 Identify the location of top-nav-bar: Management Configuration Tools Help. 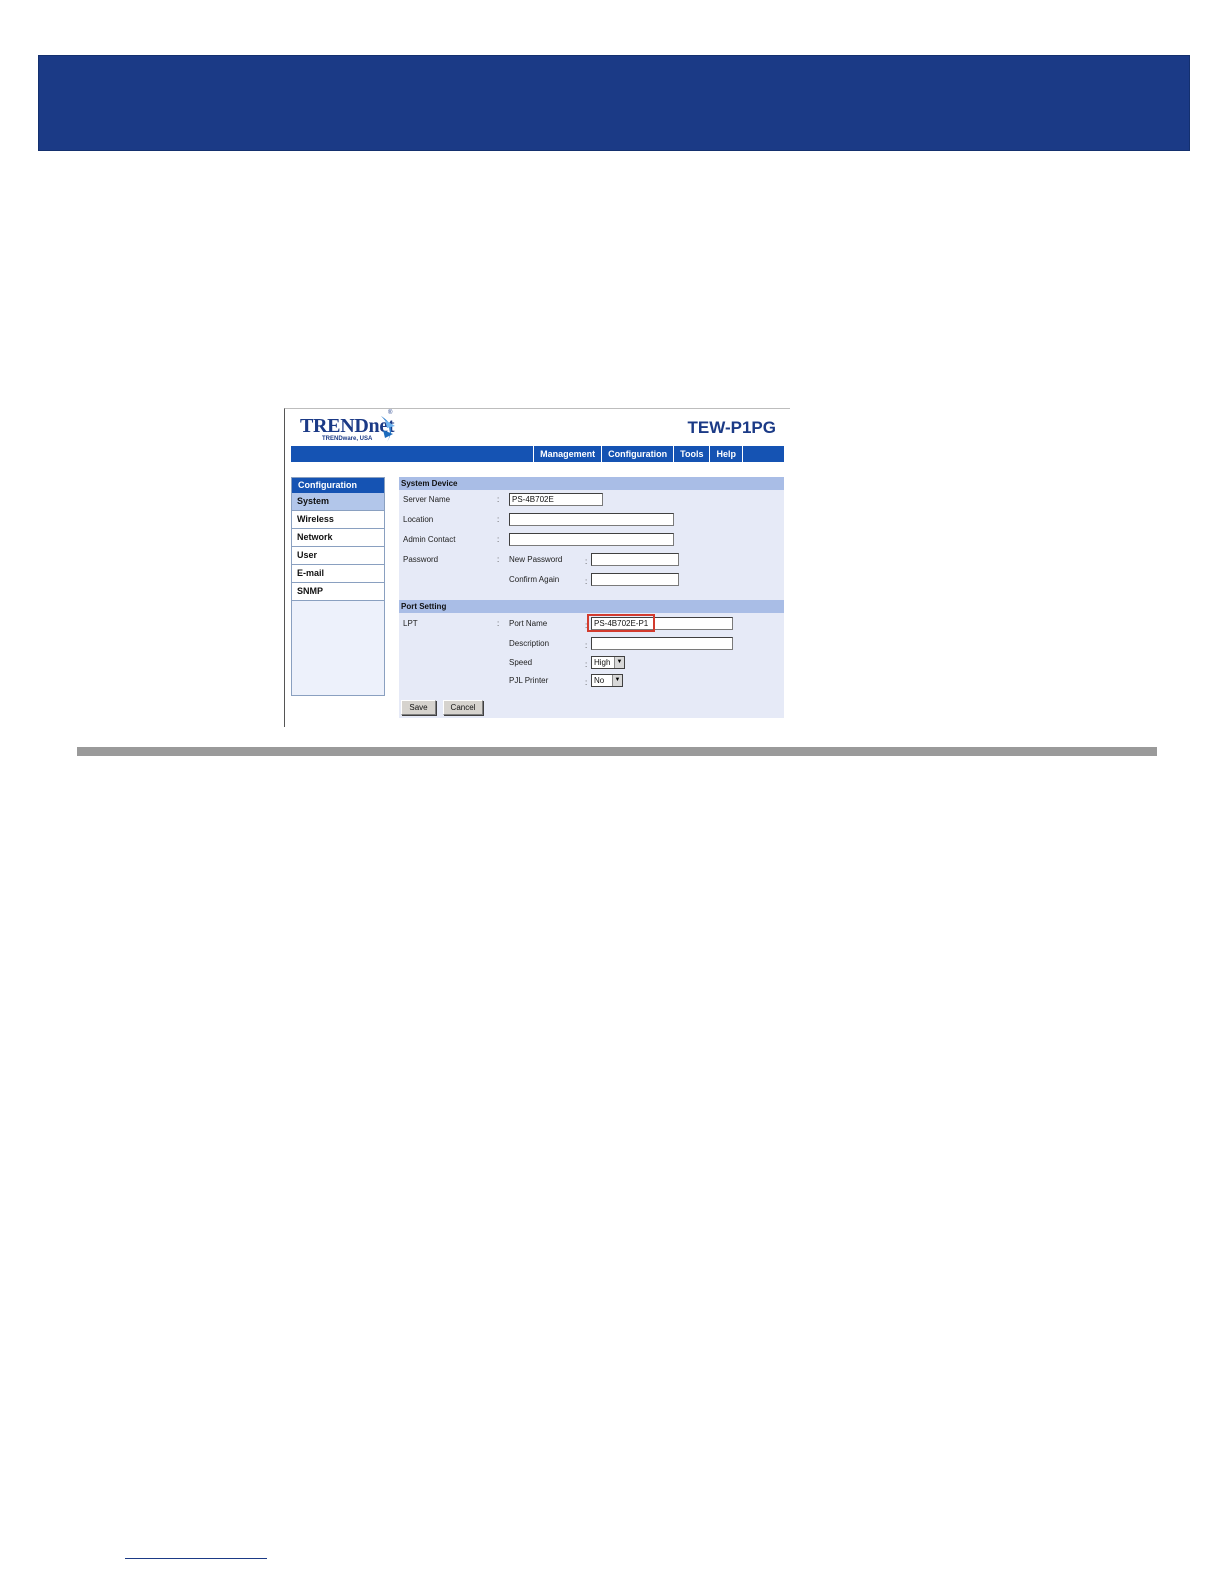
(537, 454).